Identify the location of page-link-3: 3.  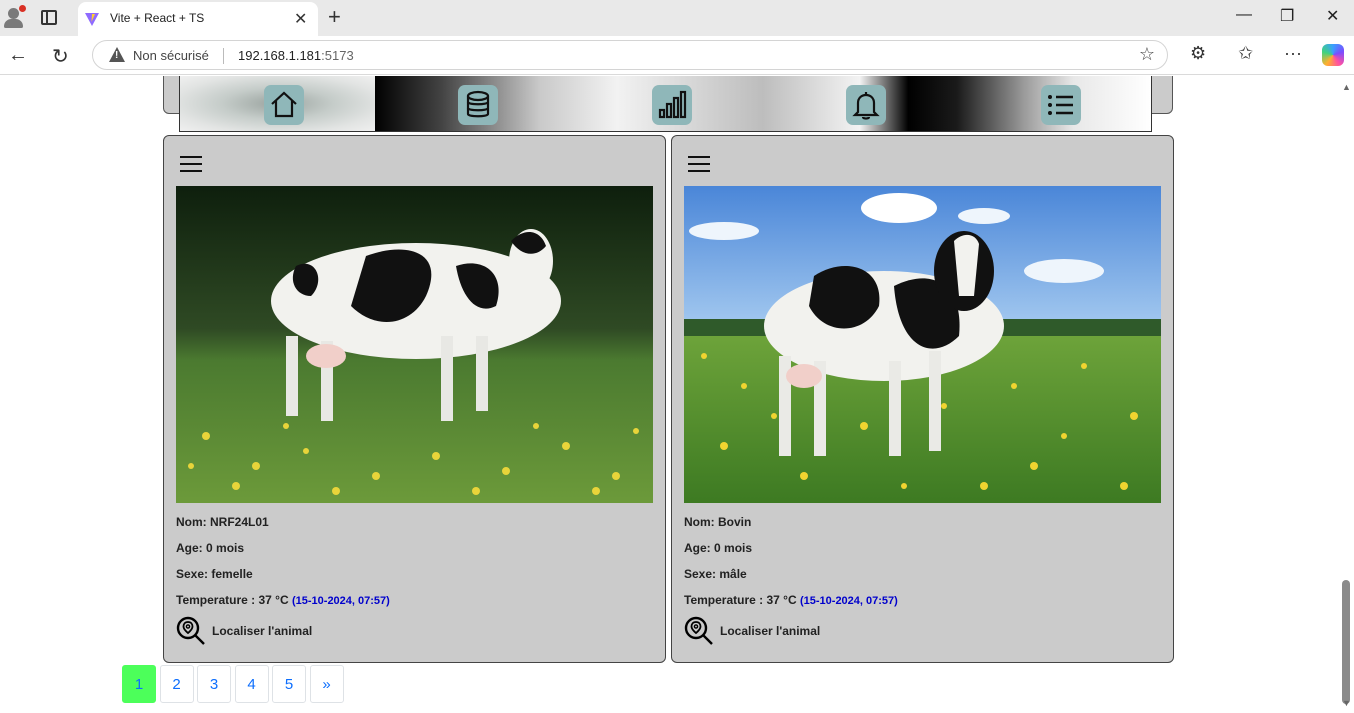
(214, 684).